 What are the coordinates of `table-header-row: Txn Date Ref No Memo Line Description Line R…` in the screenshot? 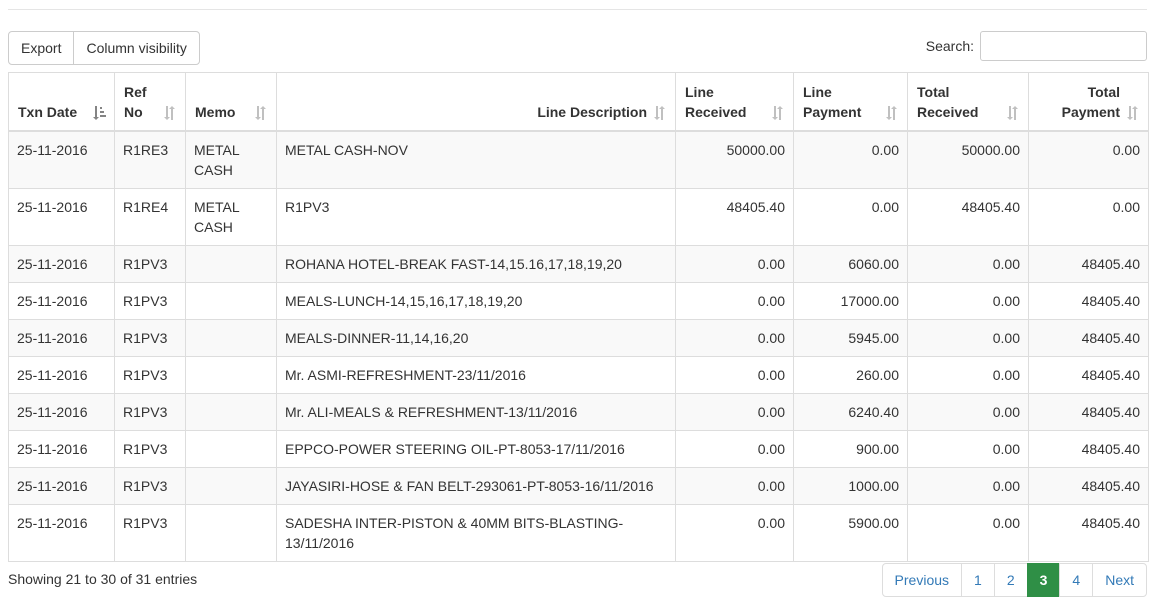 It's located at (578, 102).